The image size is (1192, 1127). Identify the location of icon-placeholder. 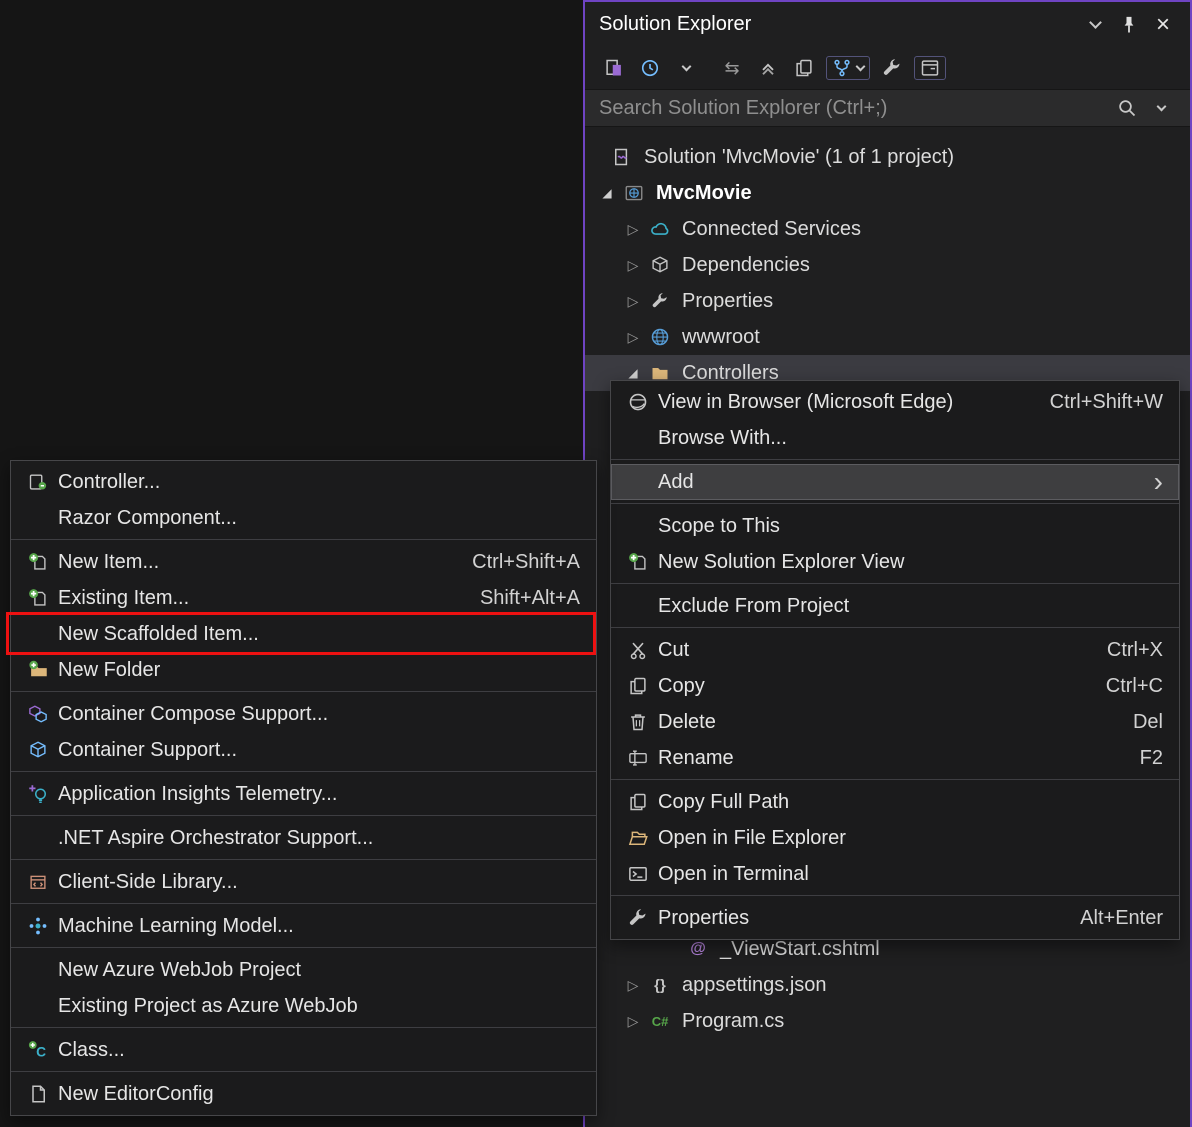
(638, 606).